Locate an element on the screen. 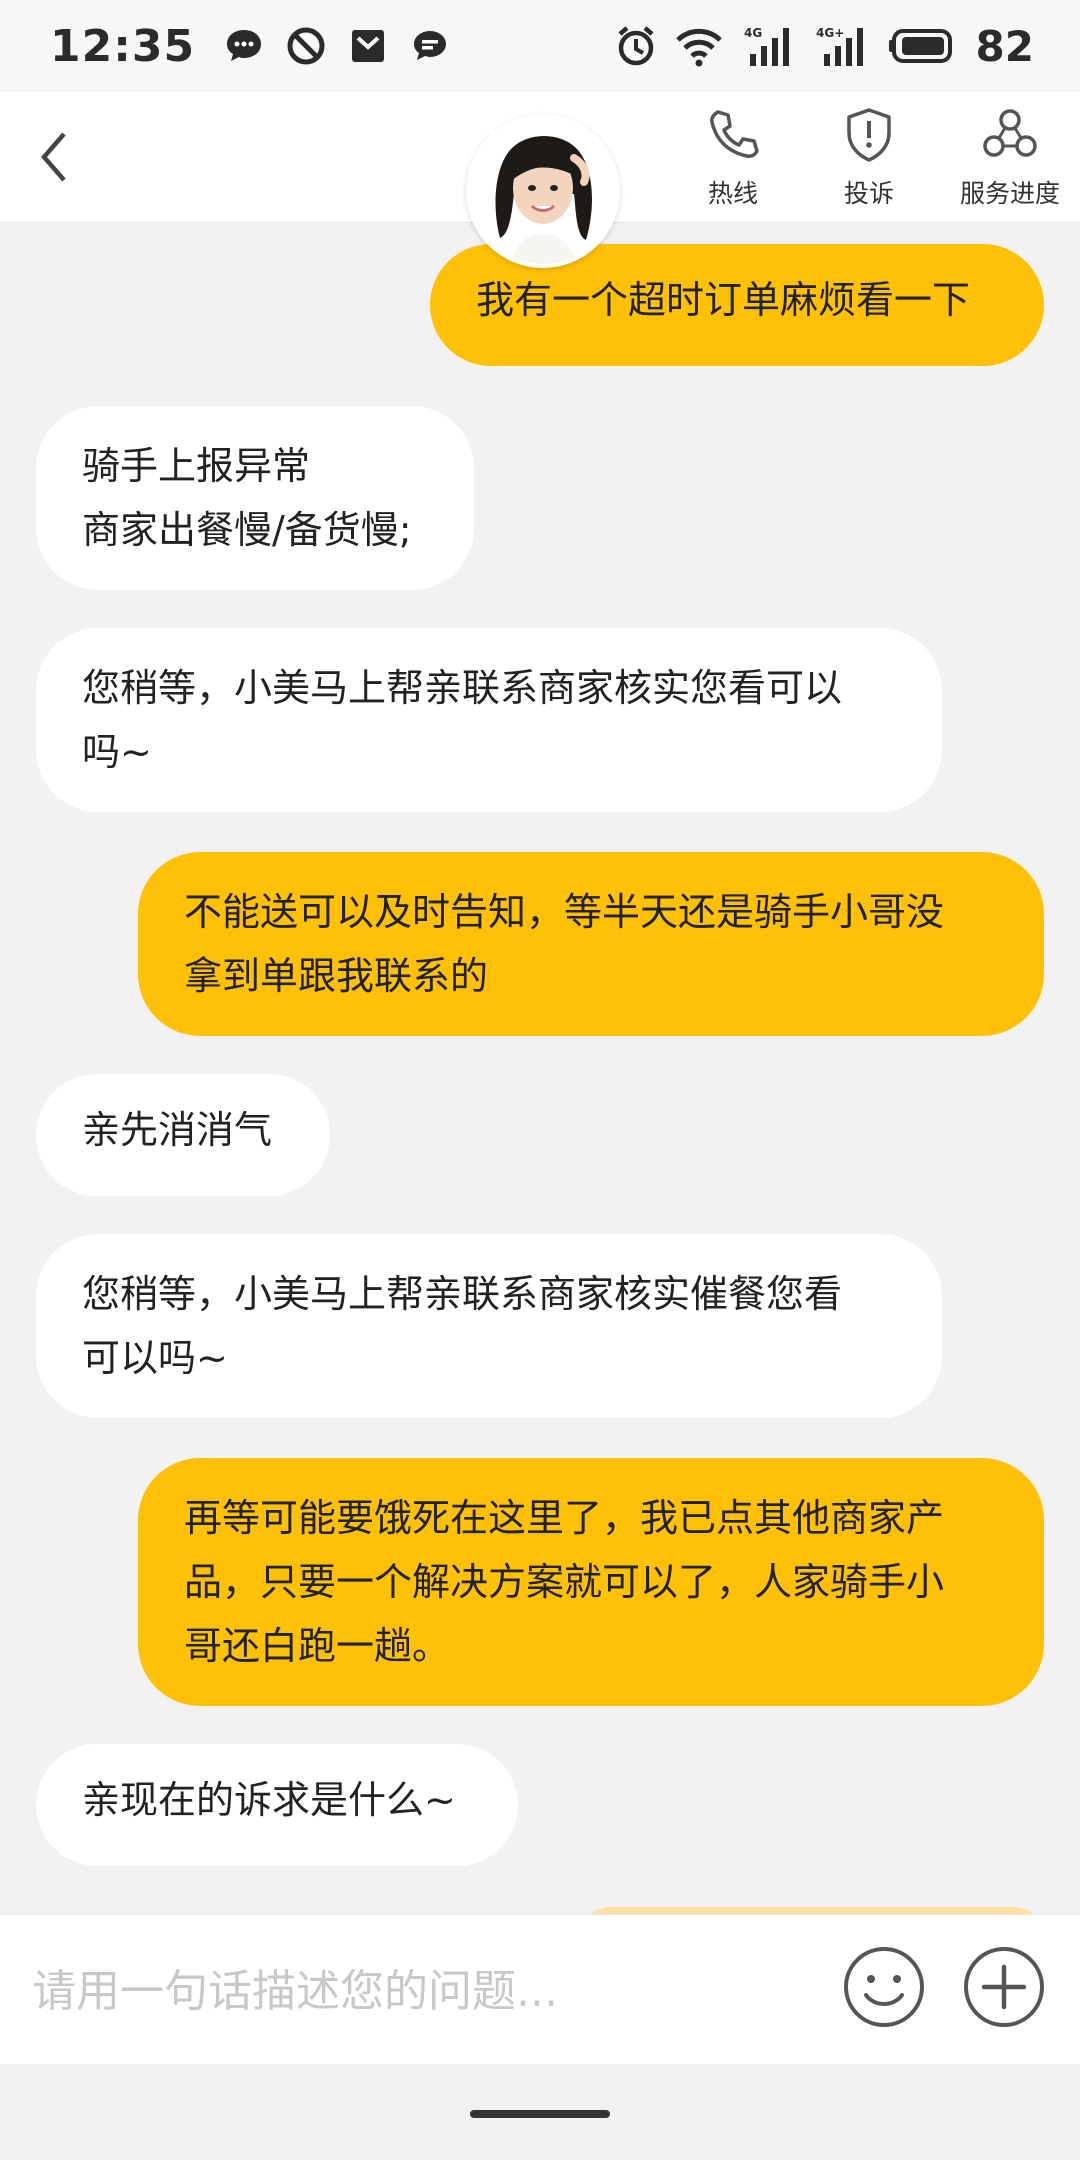 The width and height of the screenshot is (1080, 2160). navigation-bar is located at coordinates (540, 2112).